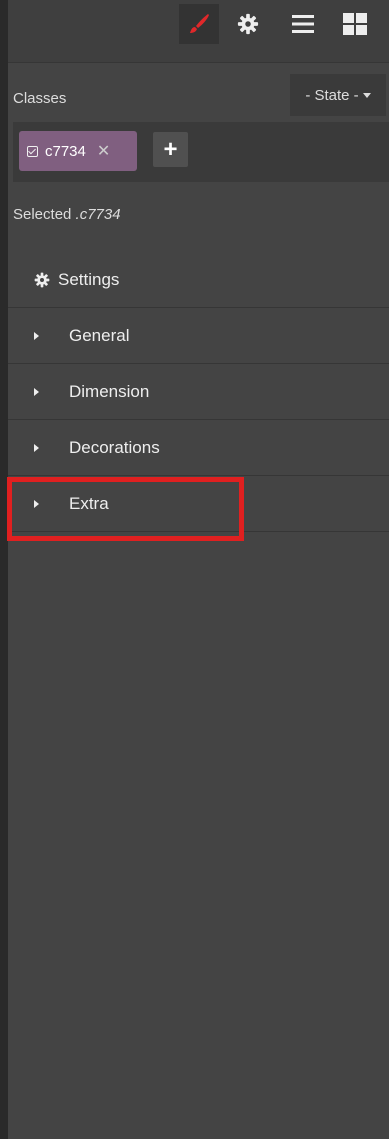 This screenshot has height=1139, width=389. What do you see at coordinates (198, 447) in the screenshot?
I see `sector-decorations: Decorations` at bounding box center [198, 447].